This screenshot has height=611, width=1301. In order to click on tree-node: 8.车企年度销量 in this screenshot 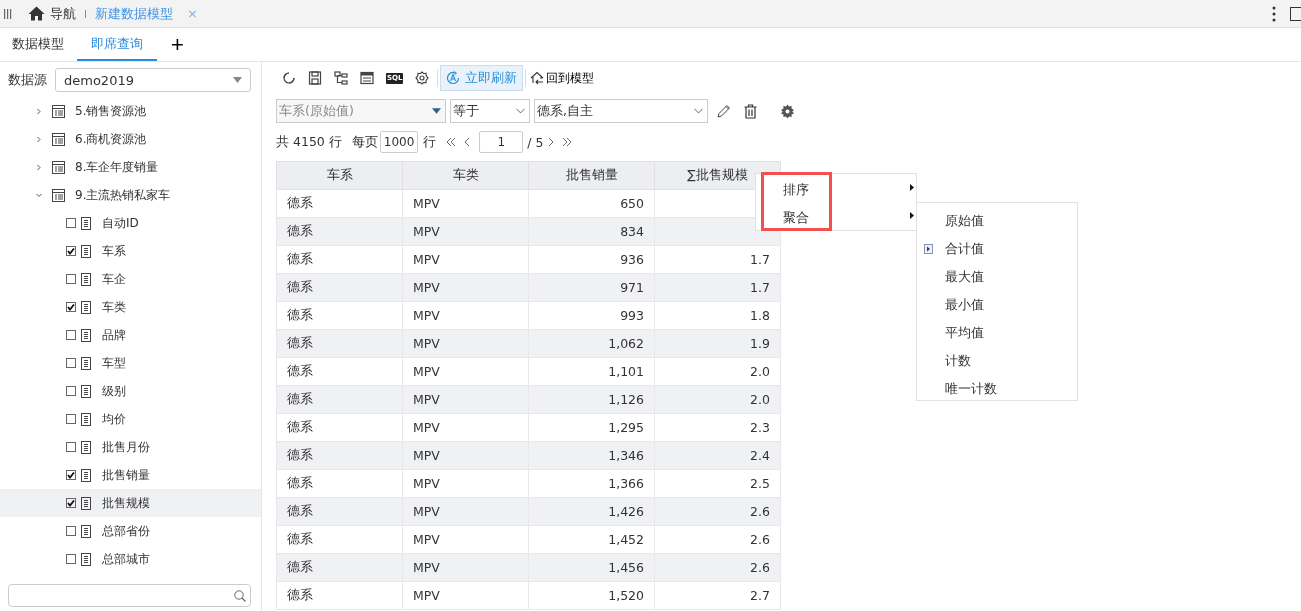, I will do `click(130, 167)`.